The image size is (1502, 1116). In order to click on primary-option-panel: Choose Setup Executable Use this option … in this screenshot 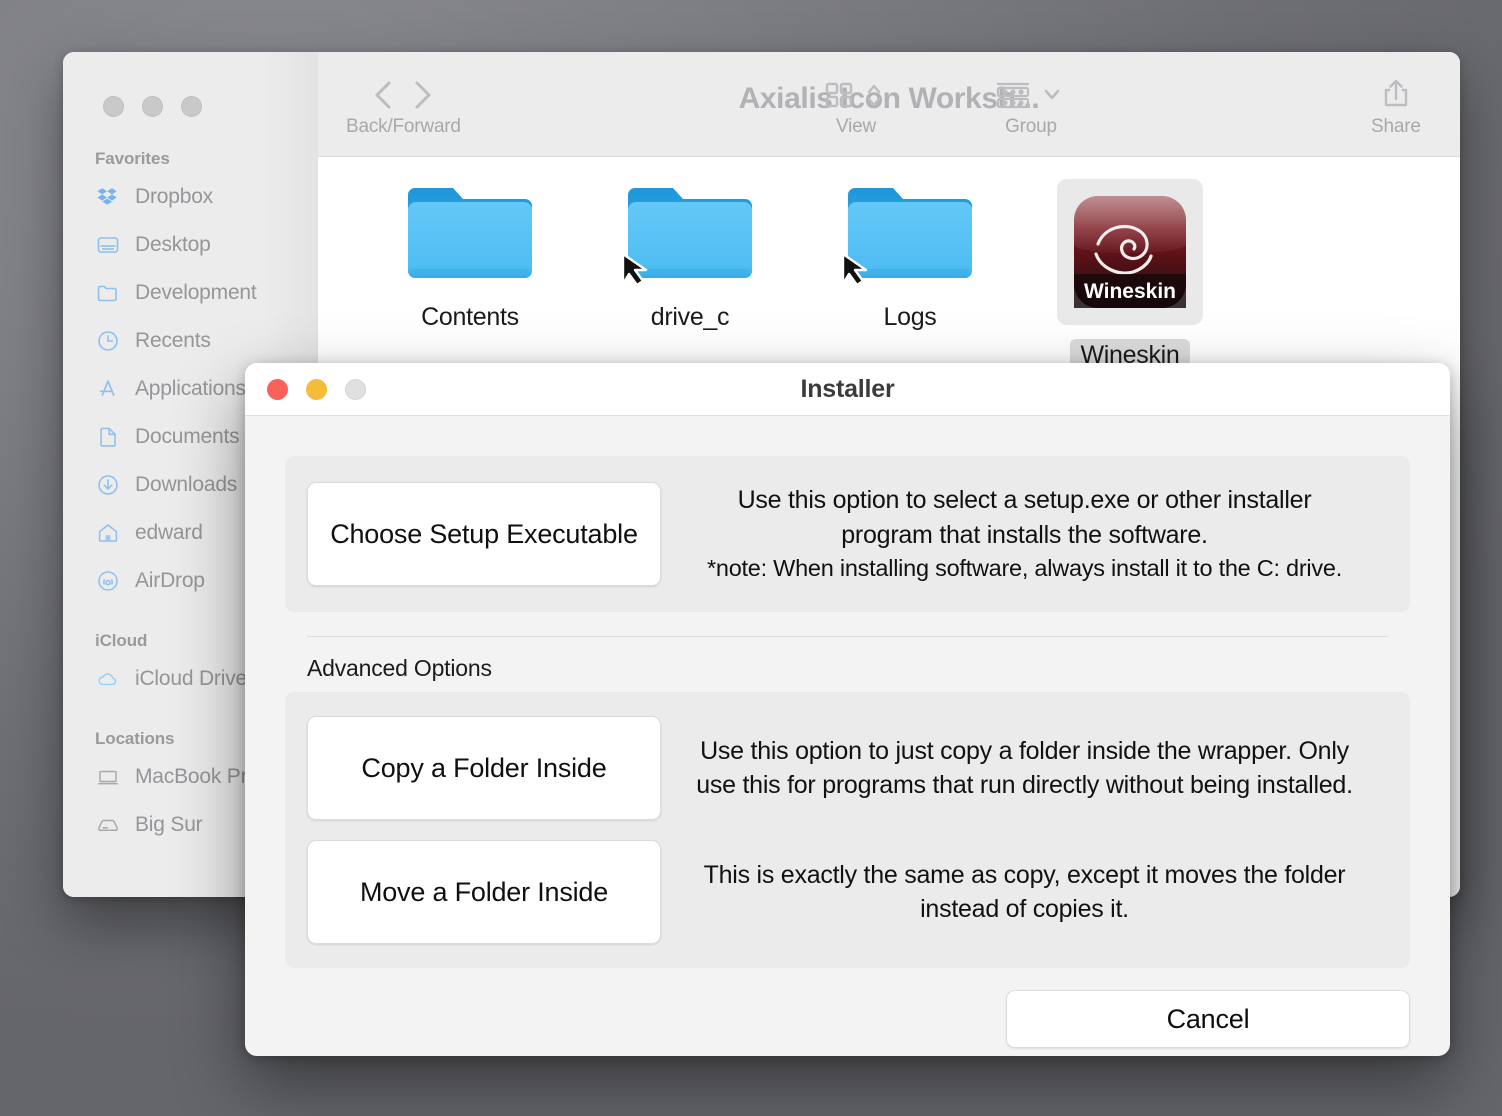, I will do `click(847, 534)`.